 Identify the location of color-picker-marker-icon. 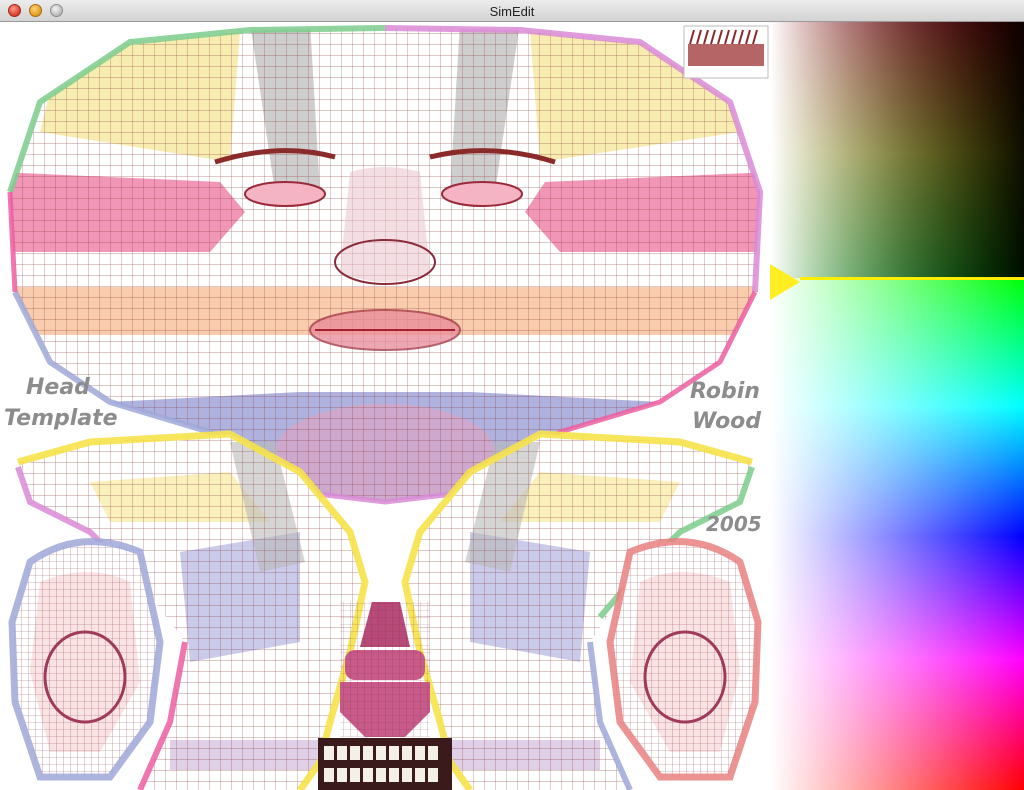
(785, 282).